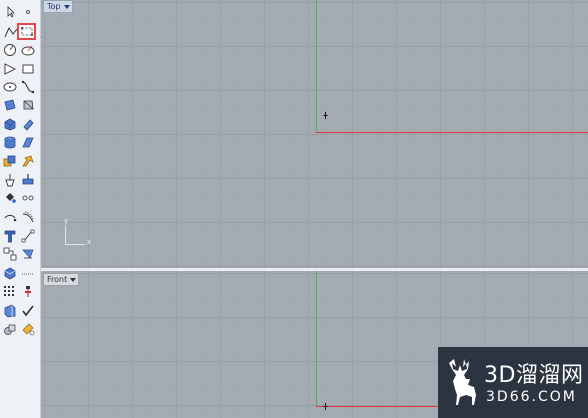  What do you see at coordinates (28, 198) in the screenshot?
I see `light-icon` at bounding box center [28, 198].